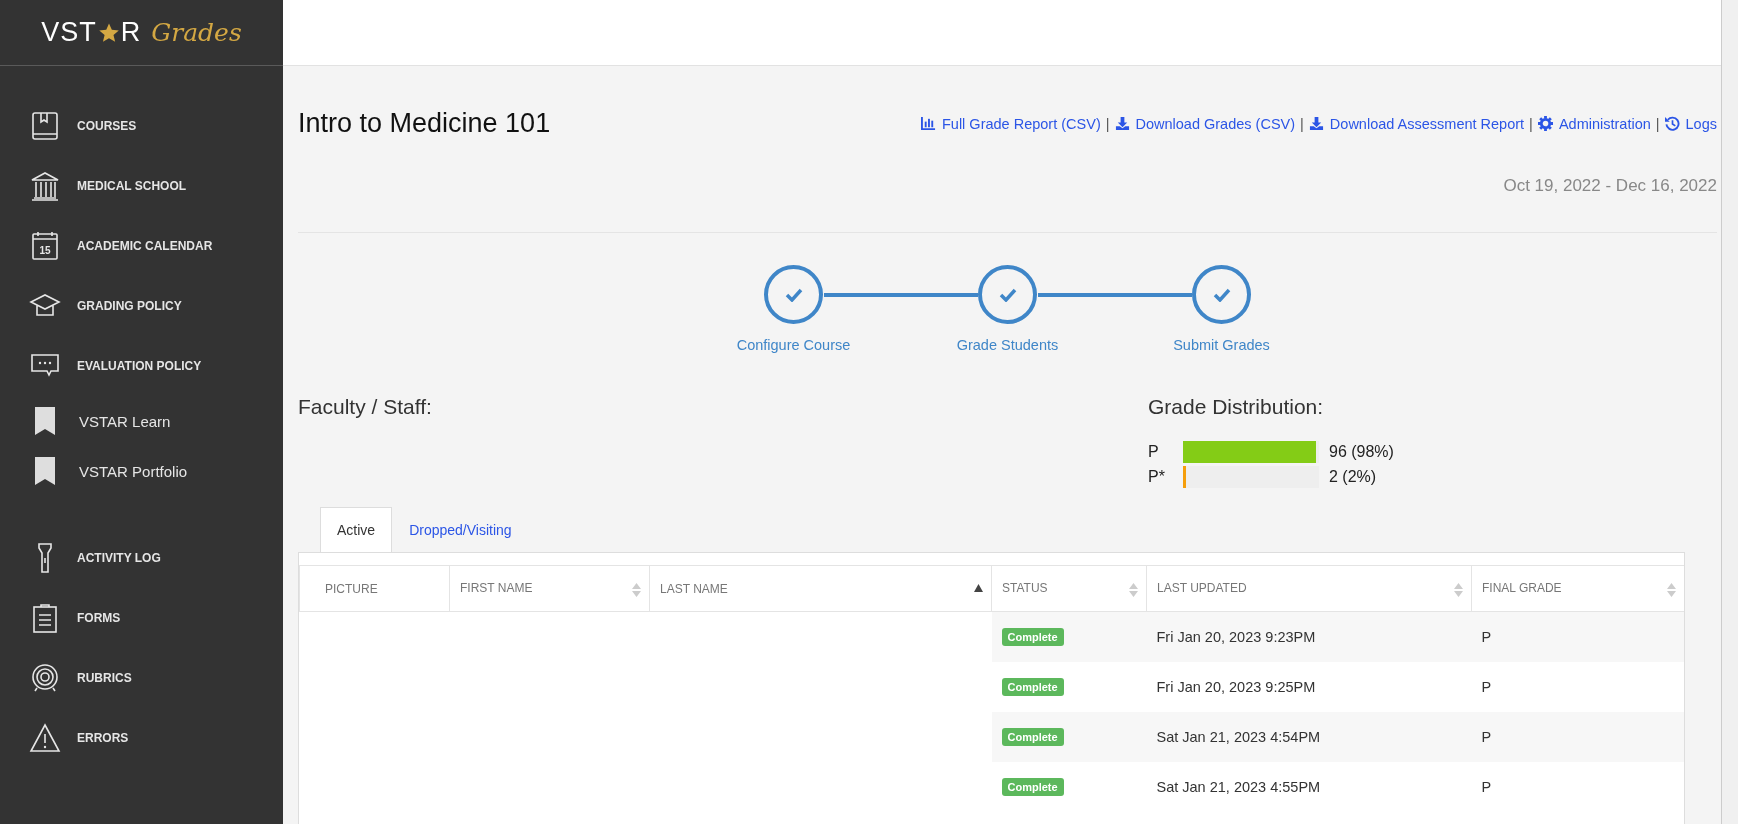  Describe the element at coordinates (141, 186) in the screenshot. I see `sidebar-item: MEDICAL SCHOOL` at that location.